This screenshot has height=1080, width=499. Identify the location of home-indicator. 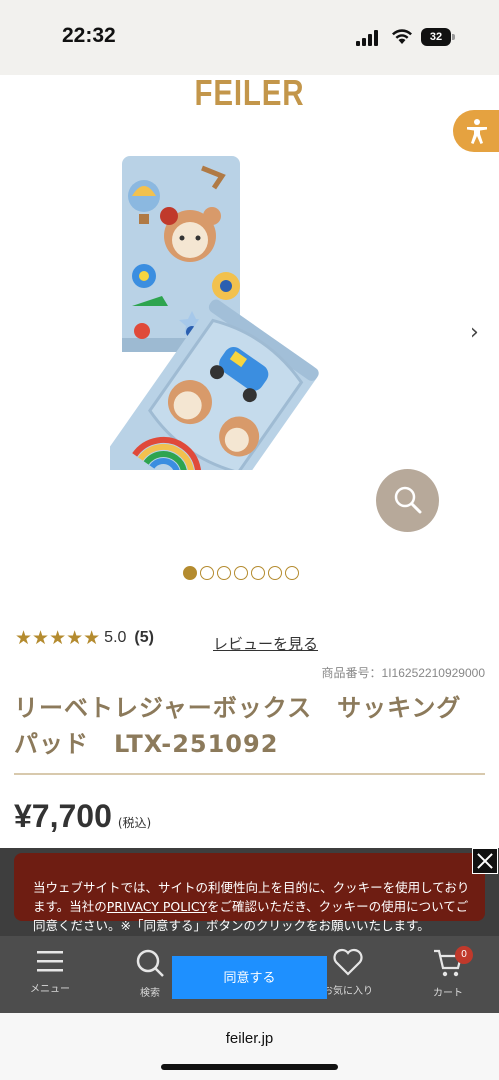
(249, 1067).